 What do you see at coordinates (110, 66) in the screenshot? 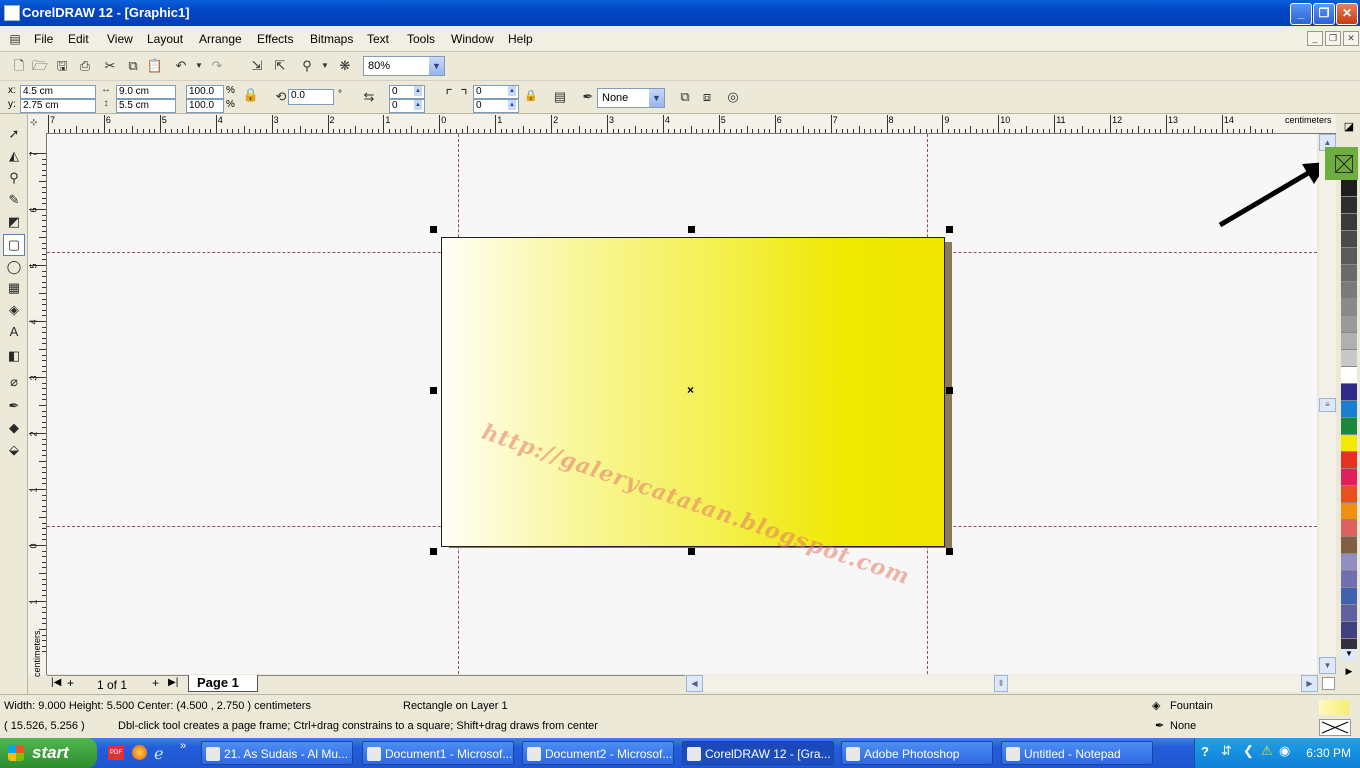
I see `cut-icon: ✂` at bounding box center [110, 66].